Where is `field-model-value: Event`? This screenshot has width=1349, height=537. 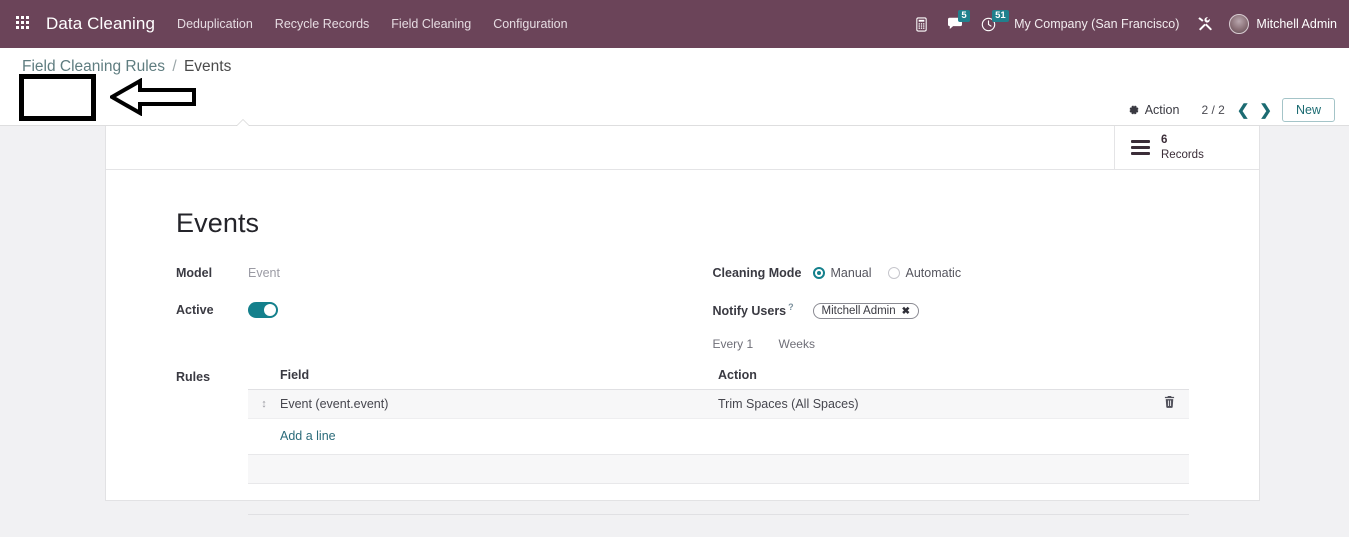 field-model-value: Event is located at coordinates (264, 273).